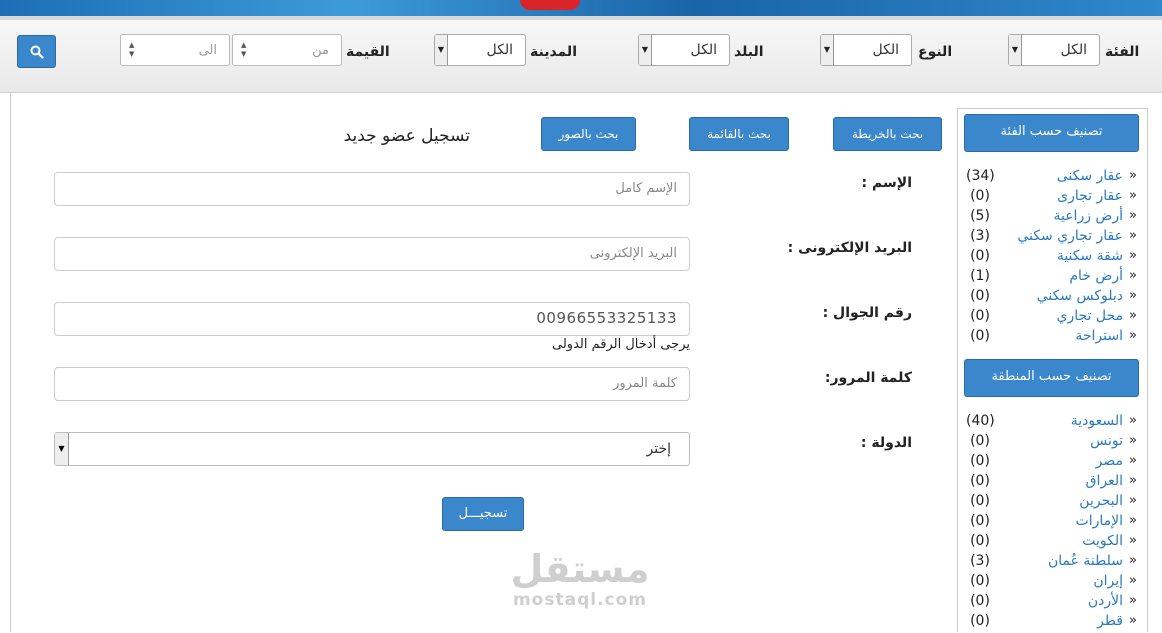 Image resolution: width=1162 pixels, height=633 pixels. I want to click on name-input: الإسم كامل, so click(372, 189).